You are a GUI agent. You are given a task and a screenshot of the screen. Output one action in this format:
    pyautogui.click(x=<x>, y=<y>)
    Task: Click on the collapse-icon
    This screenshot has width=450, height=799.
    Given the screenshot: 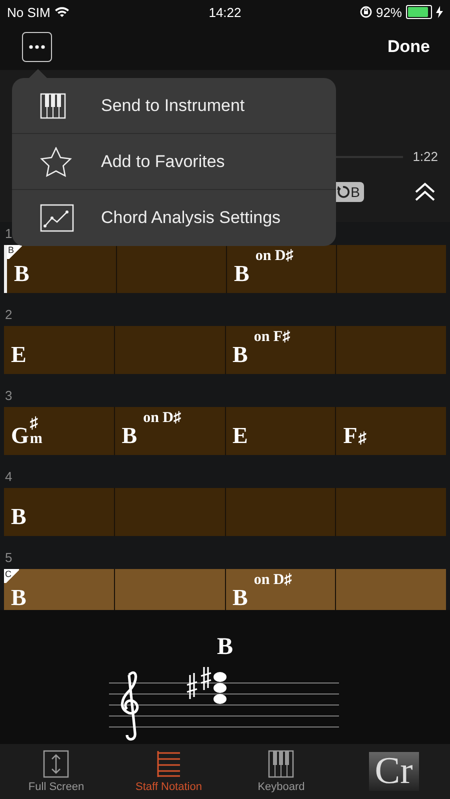 What is the action you would take?
    pyautogui.click(x=425, y=192)
    